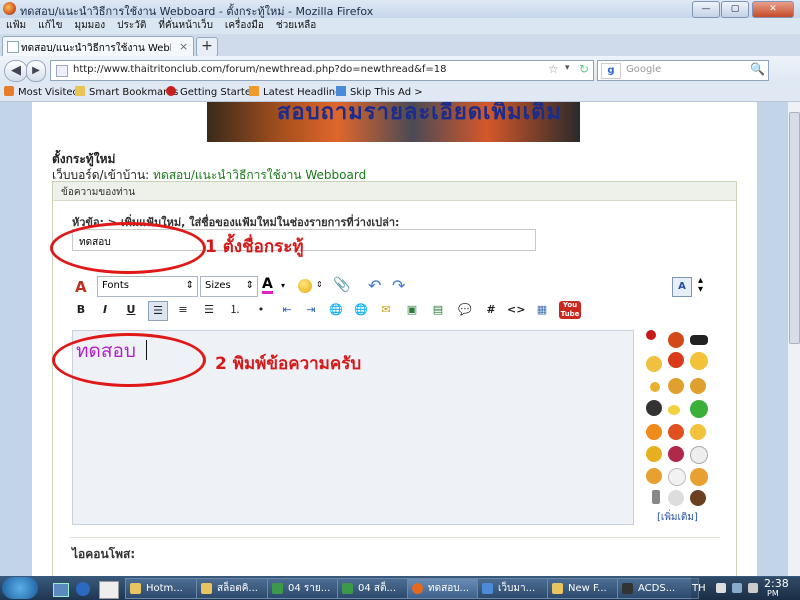  Describe the element at coordinates (311, 310) in the screenshot. I see `indent-icon: ⇥` at that location.